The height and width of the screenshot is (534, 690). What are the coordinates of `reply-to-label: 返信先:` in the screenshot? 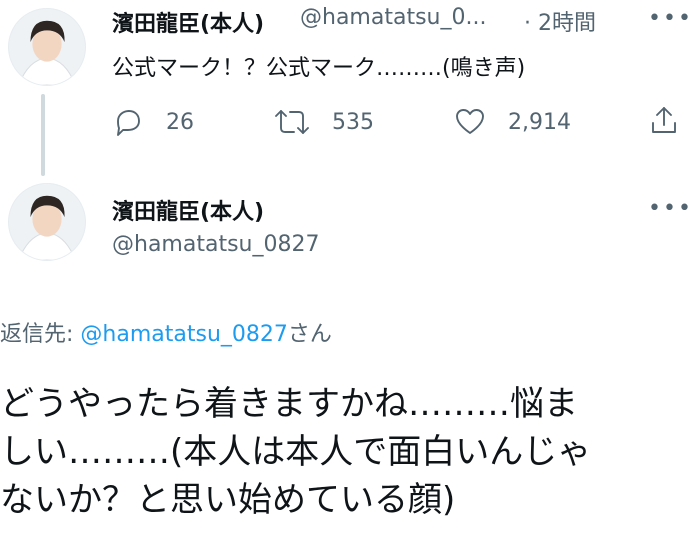 It's located at (40, 334).